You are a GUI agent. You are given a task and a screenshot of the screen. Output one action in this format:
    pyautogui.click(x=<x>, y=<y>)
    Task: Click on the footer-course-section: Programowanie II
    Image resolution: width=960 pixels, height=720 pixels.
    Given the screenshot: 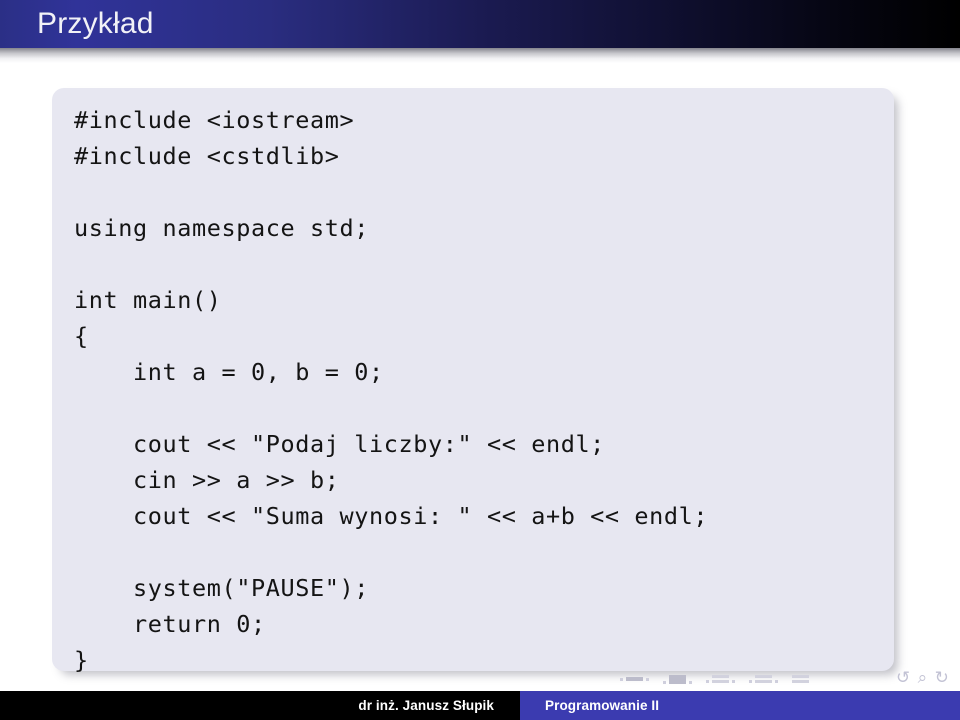 What is the action you would take?
    pyautogui.click(x=740, y=705)
    